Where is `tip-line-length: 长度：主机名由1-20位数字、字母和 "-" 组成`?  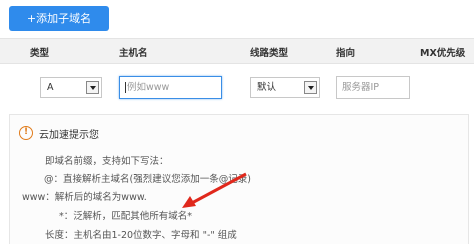 tip-line-length: 长度：主机名由1-20位数字、字母和 "-" 组成 is located at coordinates (141, 235).